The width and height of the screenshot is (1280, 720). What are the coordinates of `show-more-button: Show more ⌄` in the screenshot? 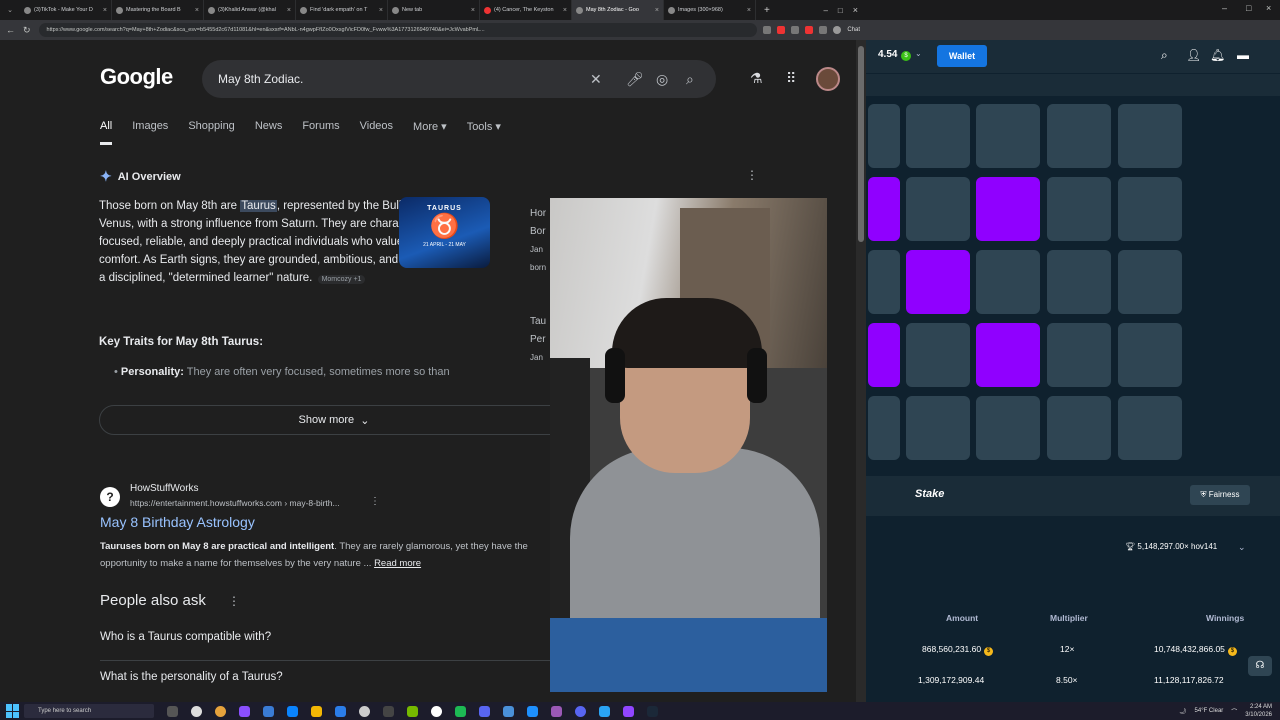 It's located at (334, 420).